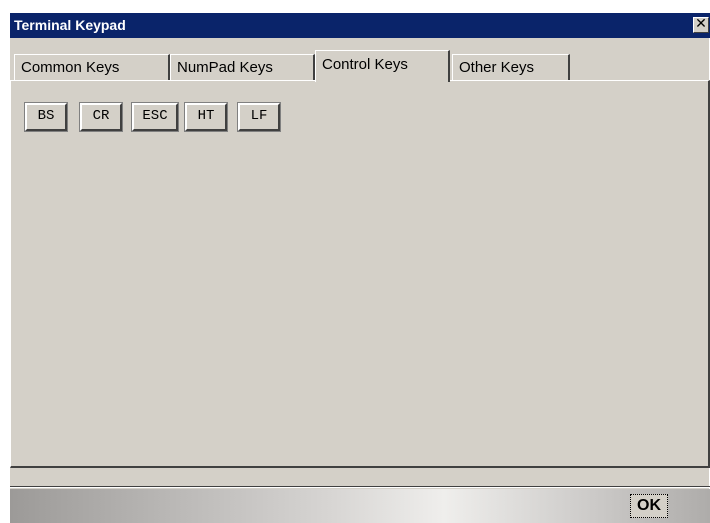 This screenshot has width=710, height=523. What do you see at coordinates (360, 487) in the screenshot?
I see `footer-divider` at bounding box center [360, 487].